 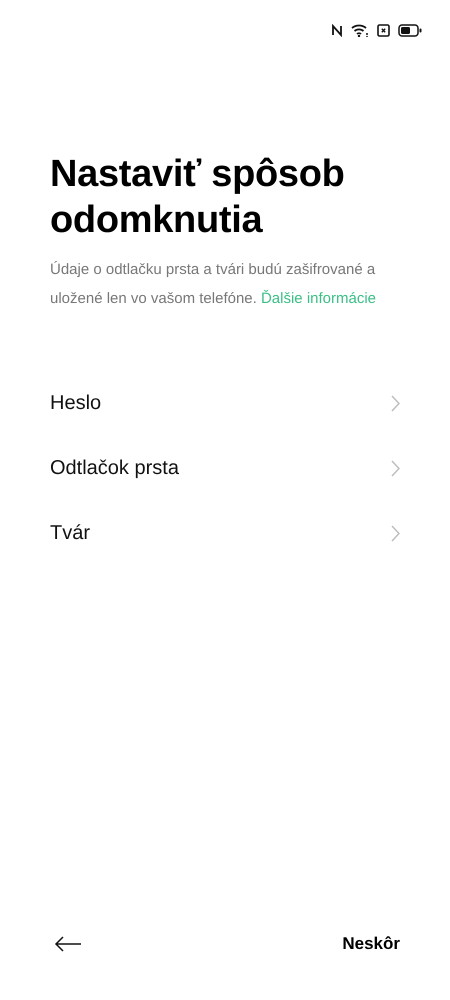 I want to click on option-row: Tvár, so click(x=225, y=533).